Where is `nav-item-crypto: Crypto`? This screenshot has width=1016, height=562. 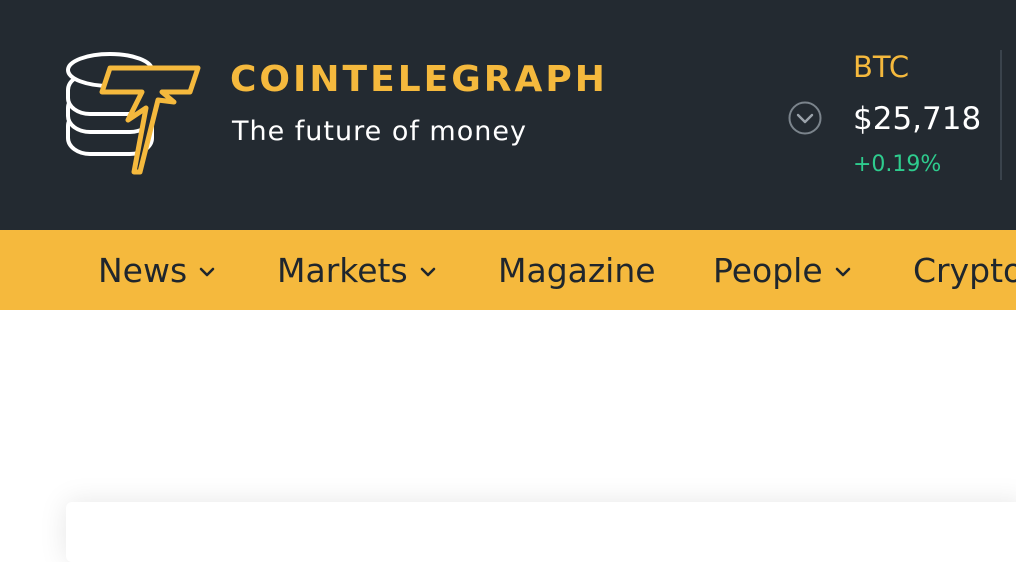 nav-item-crypto: Crypto is located at coordinates (964, 270).